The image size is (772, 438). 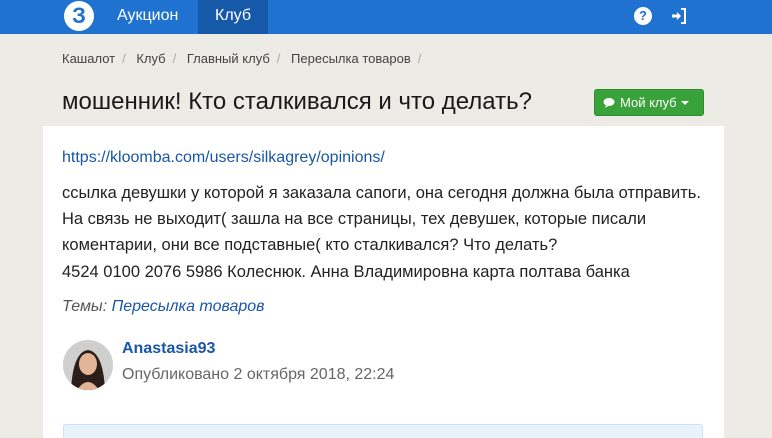 I want to click on breadcrumb-item: Кашалот, so click(x=88, y=58).